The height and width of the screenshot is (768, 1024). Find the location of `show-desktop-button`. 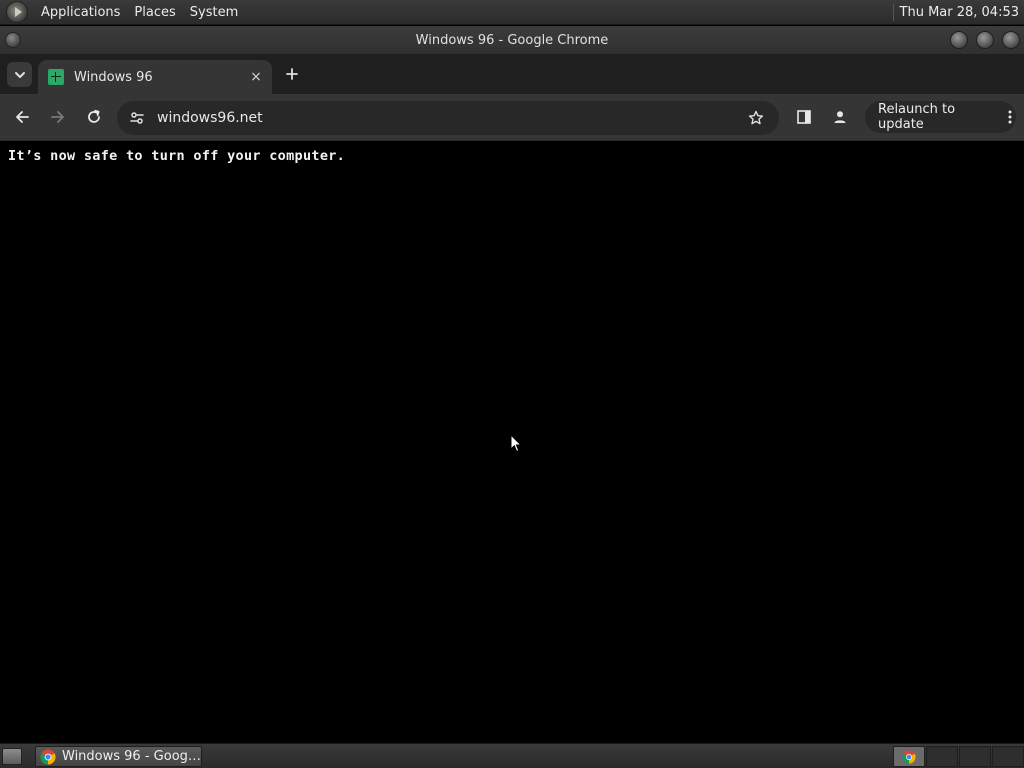

show-desktop-button is located at coordinates (12, 756).